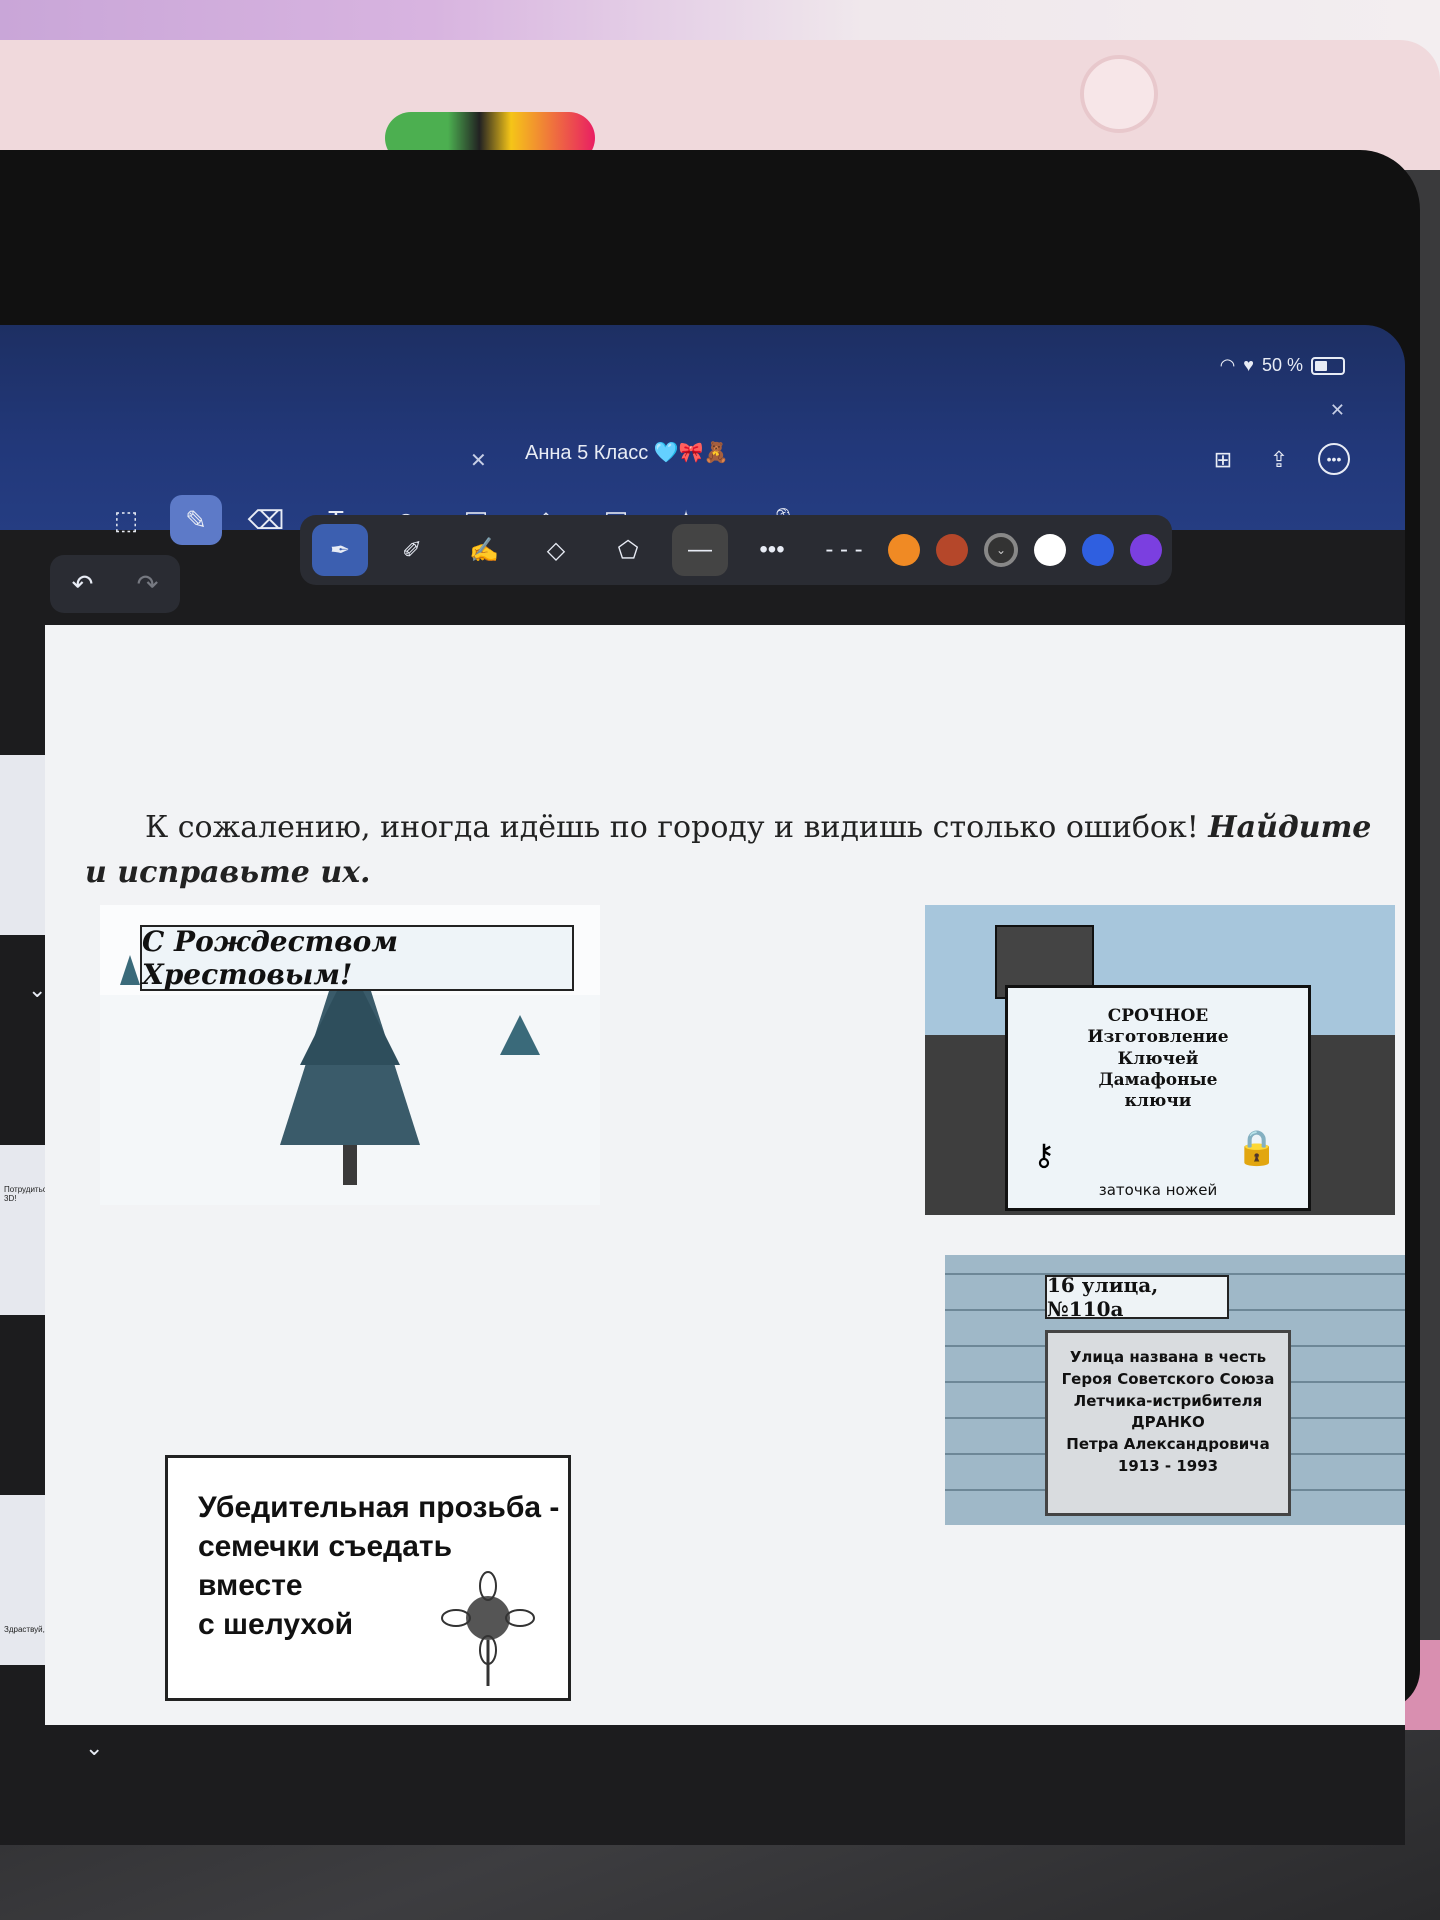 This screenshot has width=1440, height=1920. I want to click on plaque-line-5: Петра Александровича, so click(1168, 1444).